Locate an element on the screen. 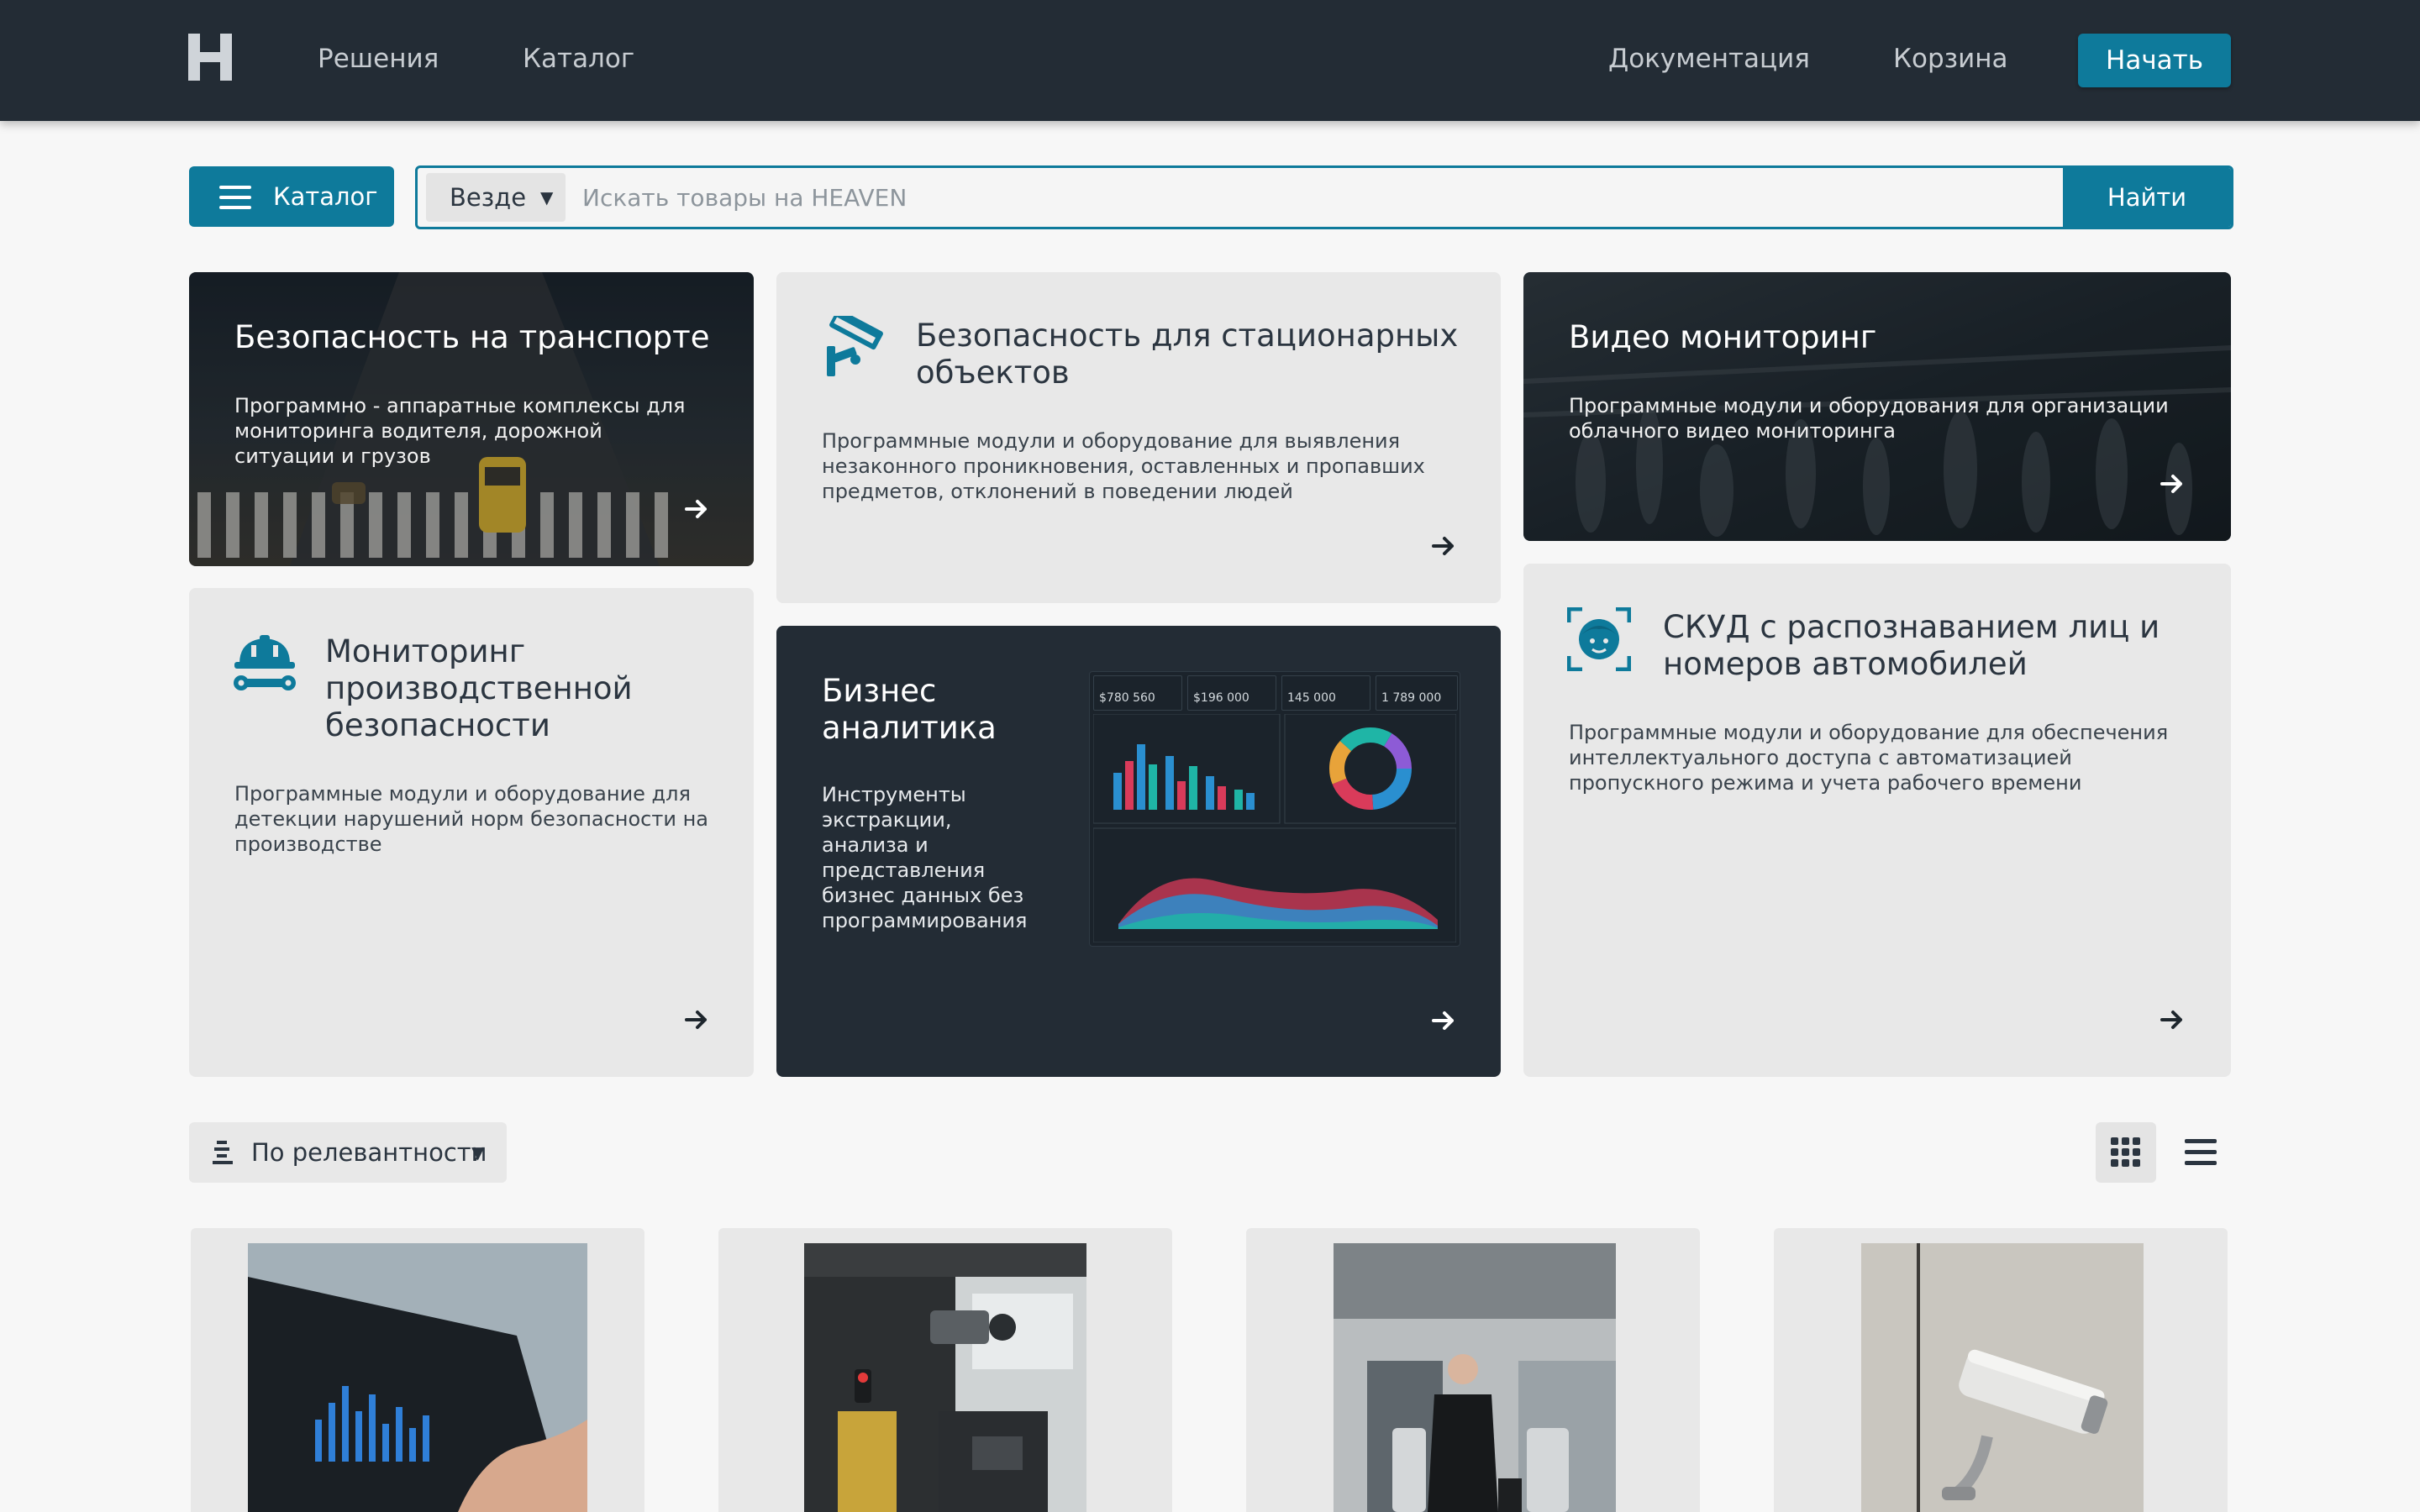  sort-label: По релевантности is located at coordinates (369, 1152).